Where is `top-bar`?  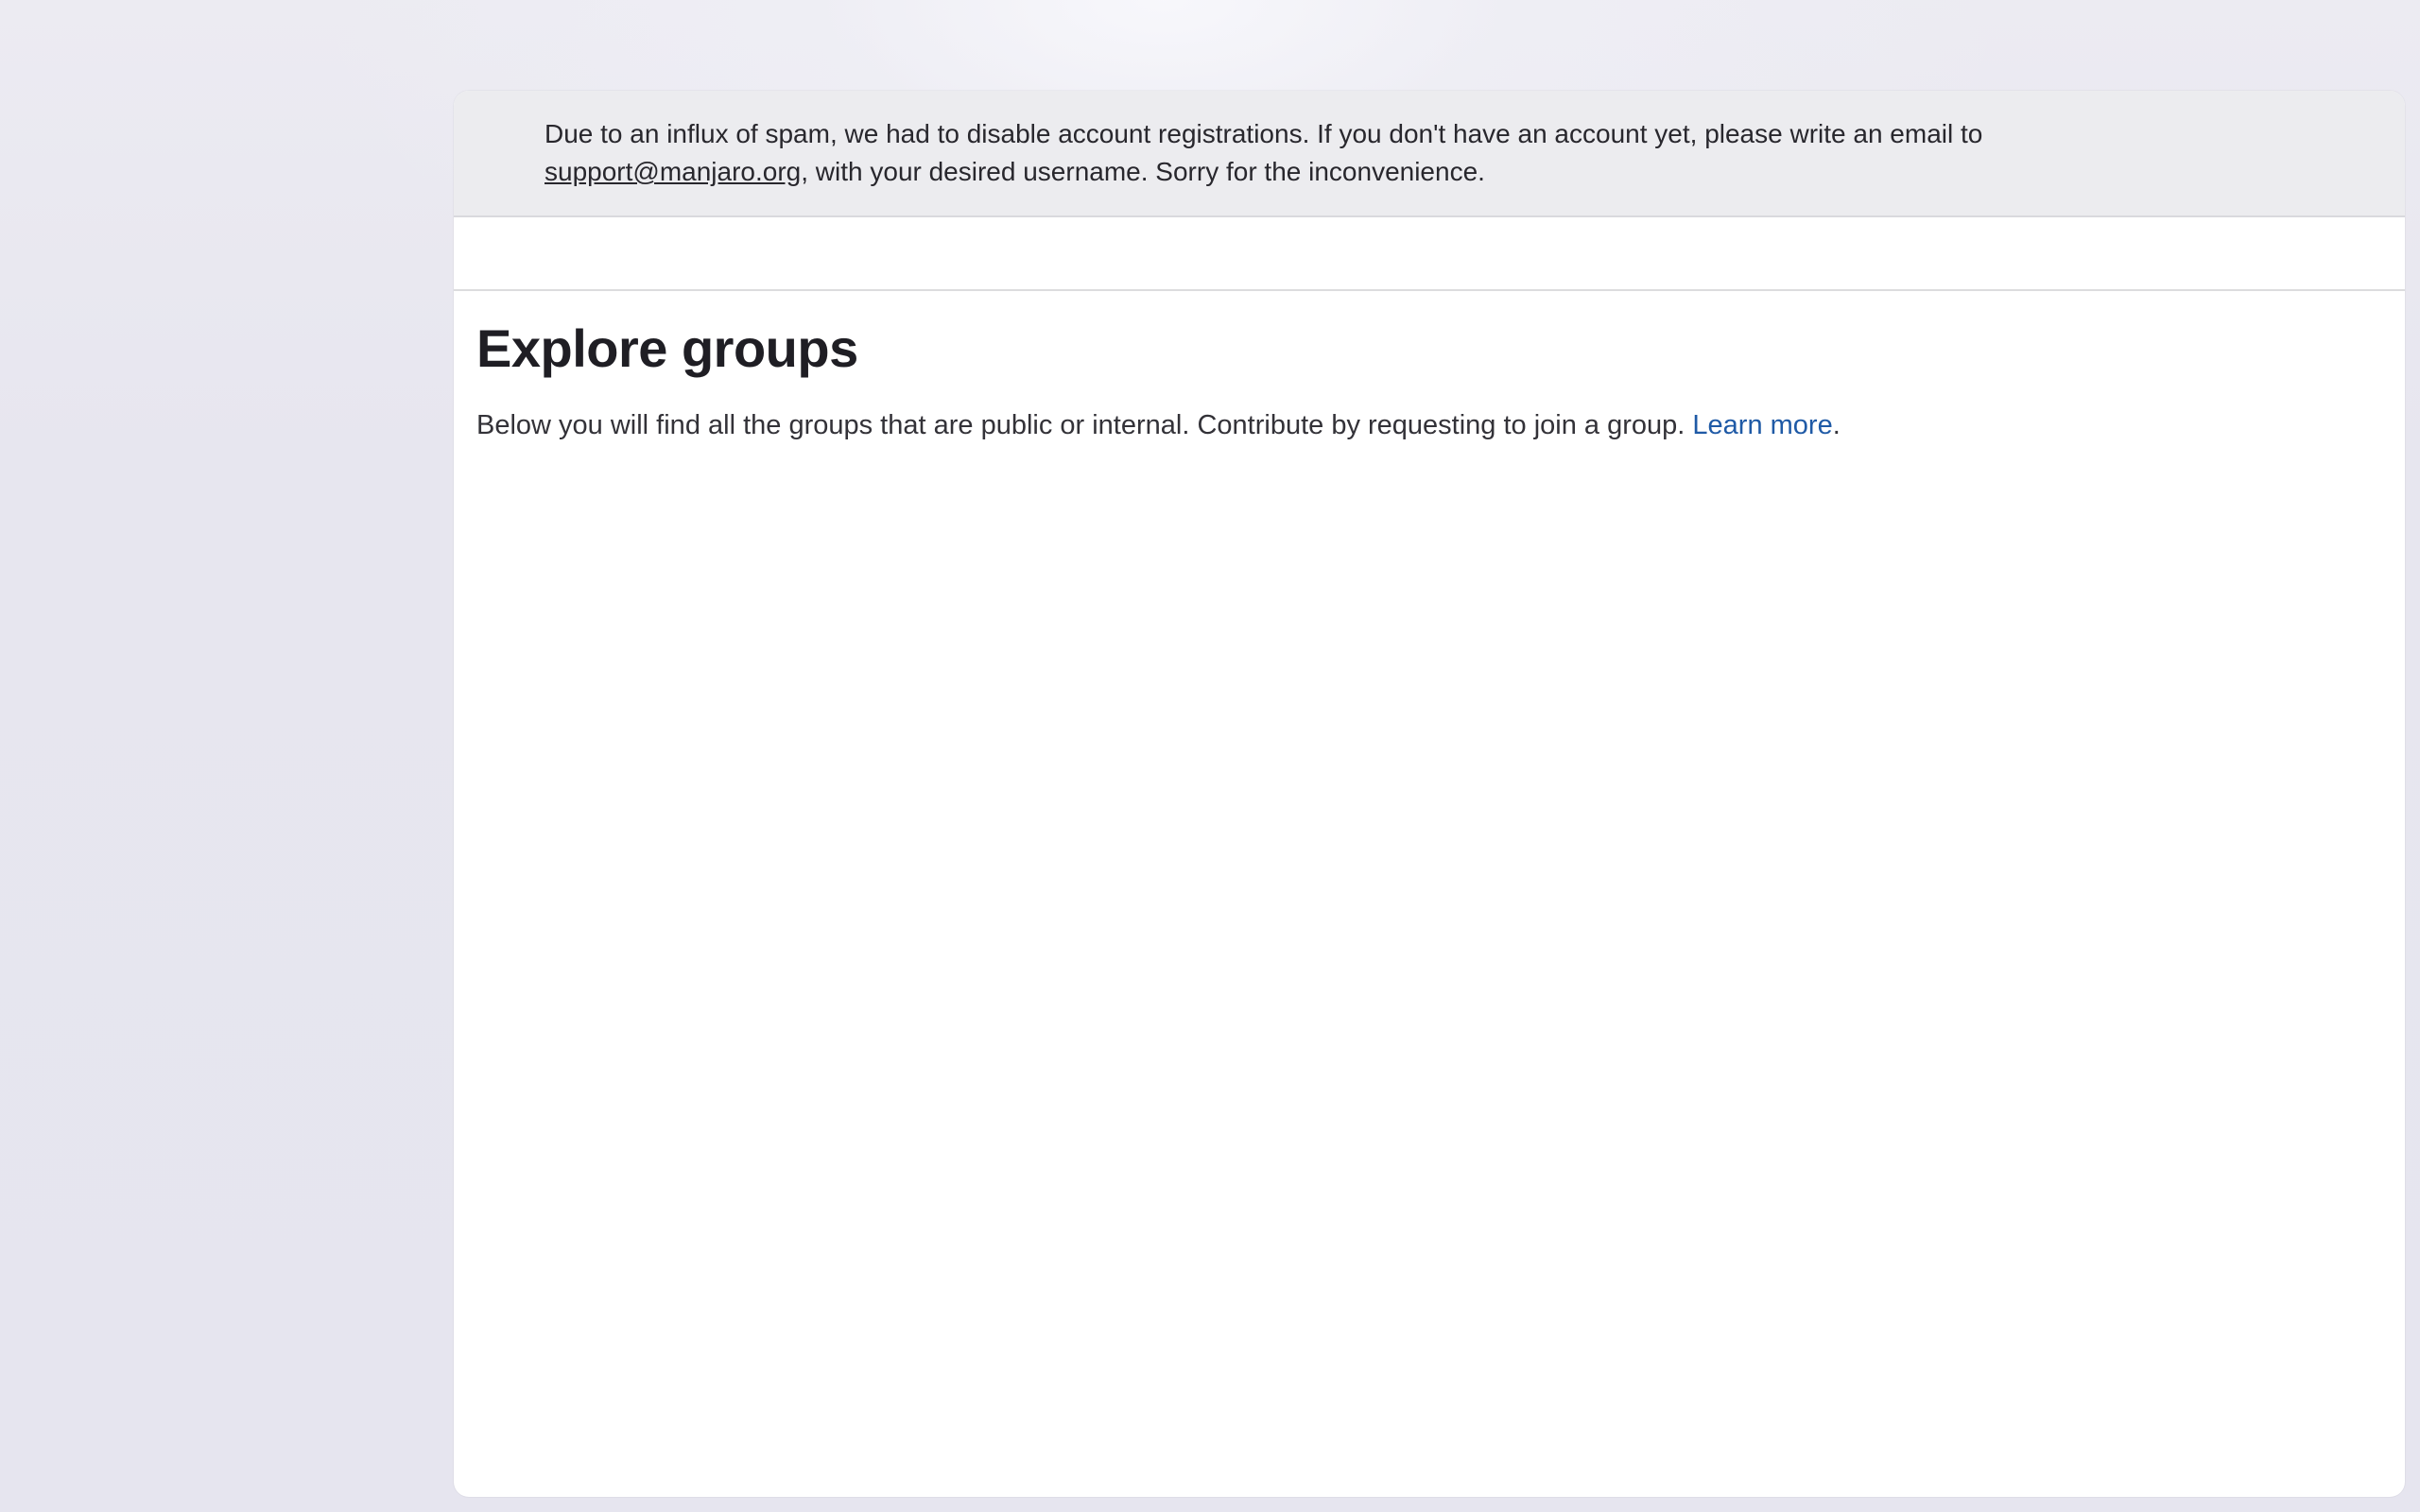
top-bar is located at coordinates (1430, 254).